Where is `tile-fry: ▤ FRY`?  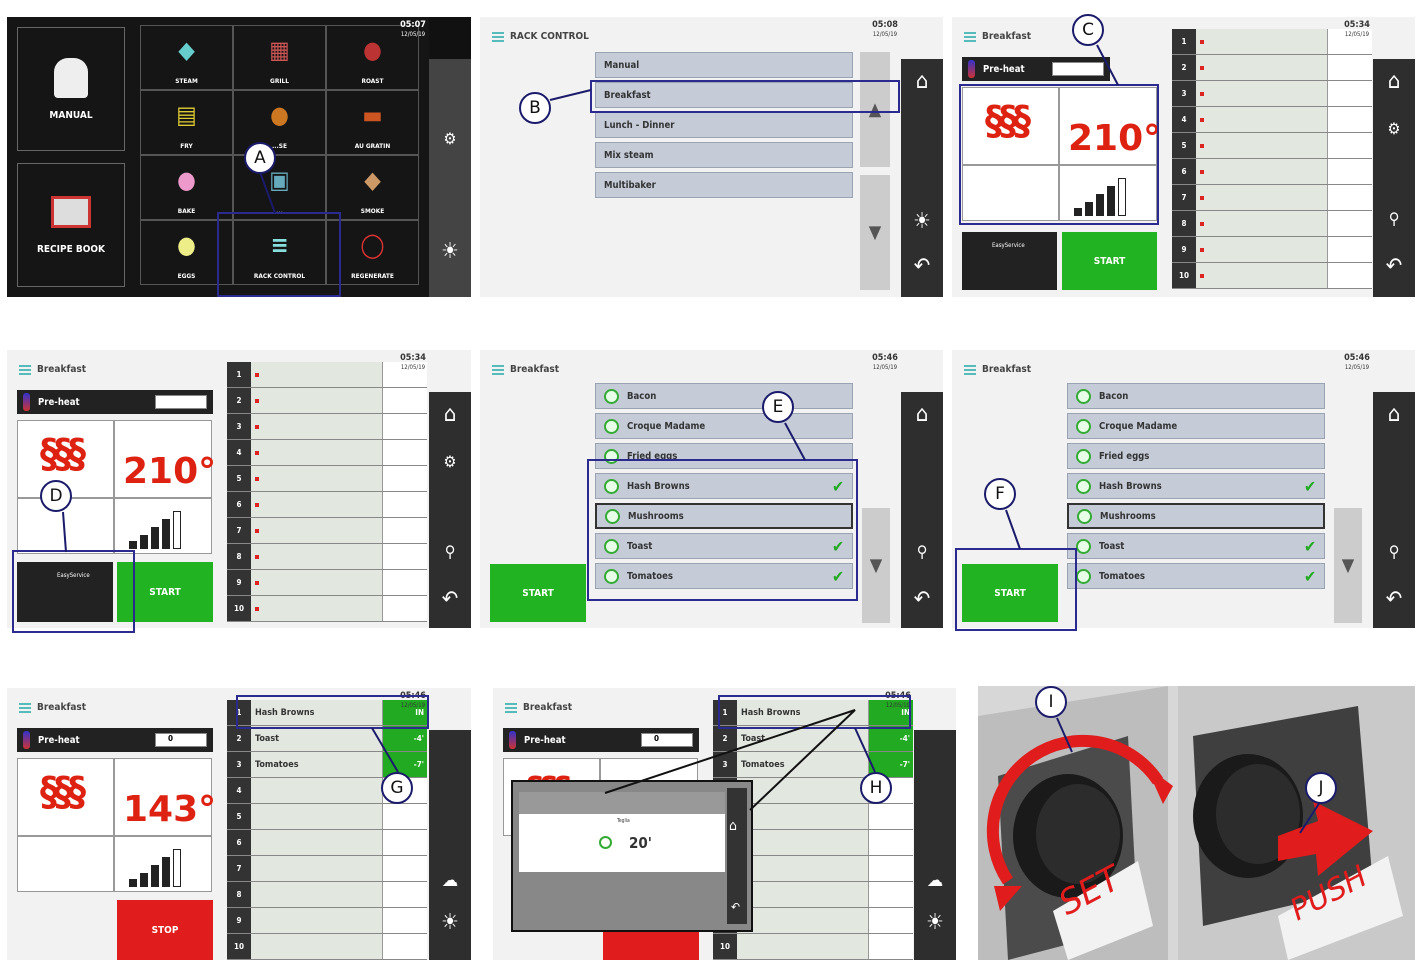 tile-fry: ▤ FRY is located at coordinates (186, 122).